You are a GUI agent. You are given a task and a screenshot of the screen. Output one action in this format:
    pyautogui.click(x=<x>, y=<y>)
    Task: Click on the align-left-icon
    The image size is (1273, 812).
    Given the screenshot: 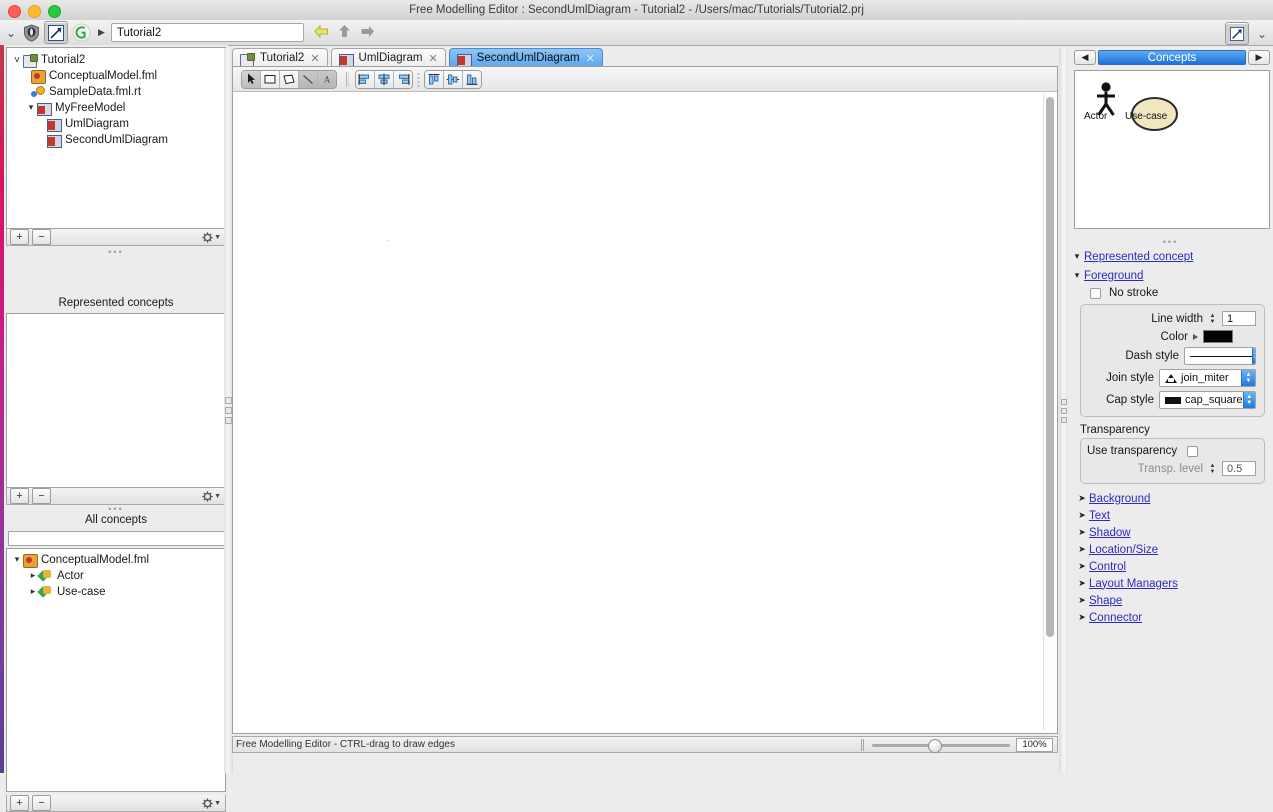 What is the action you would take?
    pyautogui.click(x=365, y=79)
    